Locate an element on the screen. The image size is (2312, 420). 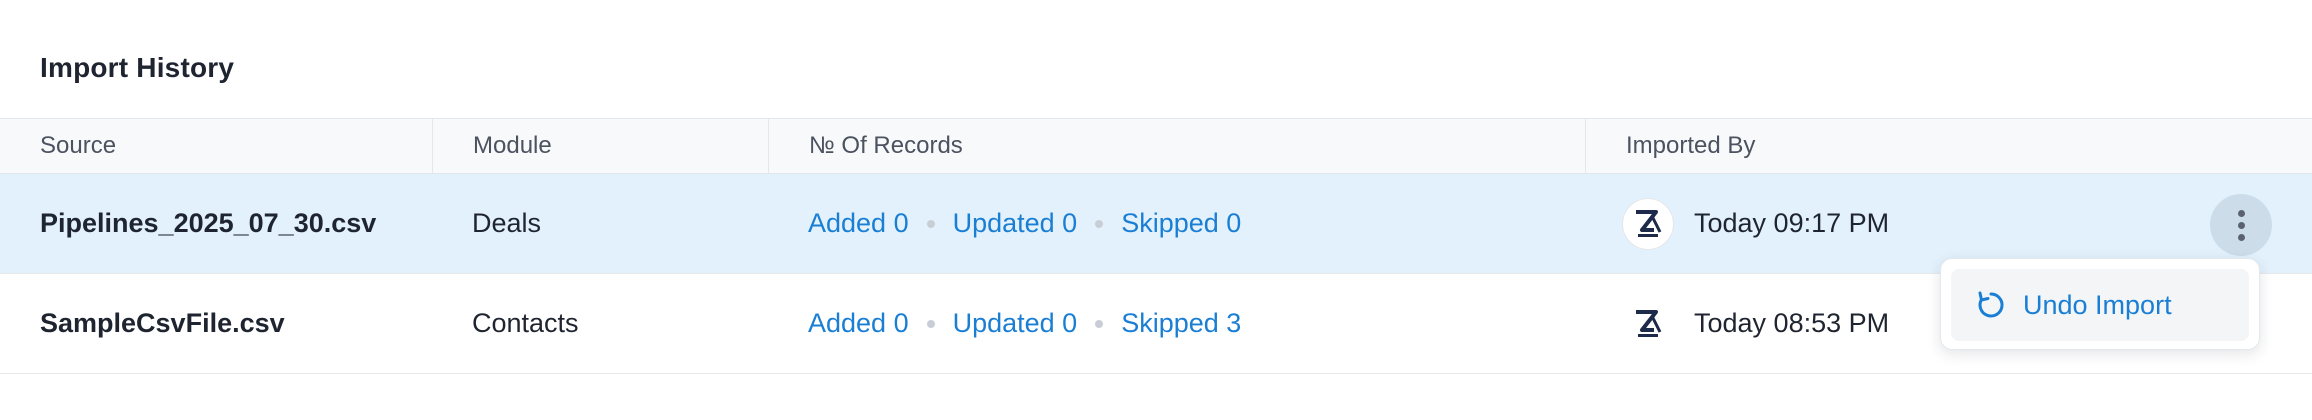
imported-by-cell: Today 08:53 PM is located at coordinates (1755, 323).